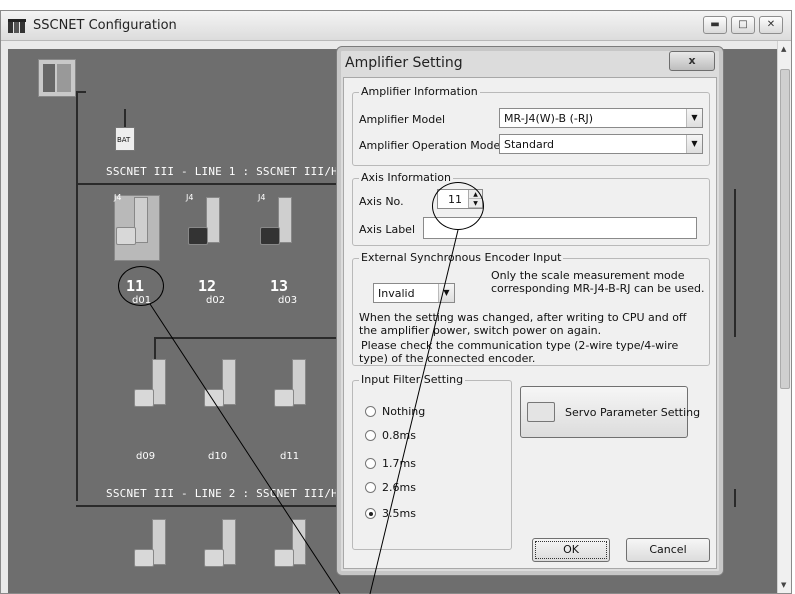 Image resolution: width=795 pixels, height=594 pixels. What do you see at coordinates (222, 171) in the screenshot?
I see `line1-label: SSCNET III - LINE 1 : SSCNET III/H` at bounding box center [222, 171].